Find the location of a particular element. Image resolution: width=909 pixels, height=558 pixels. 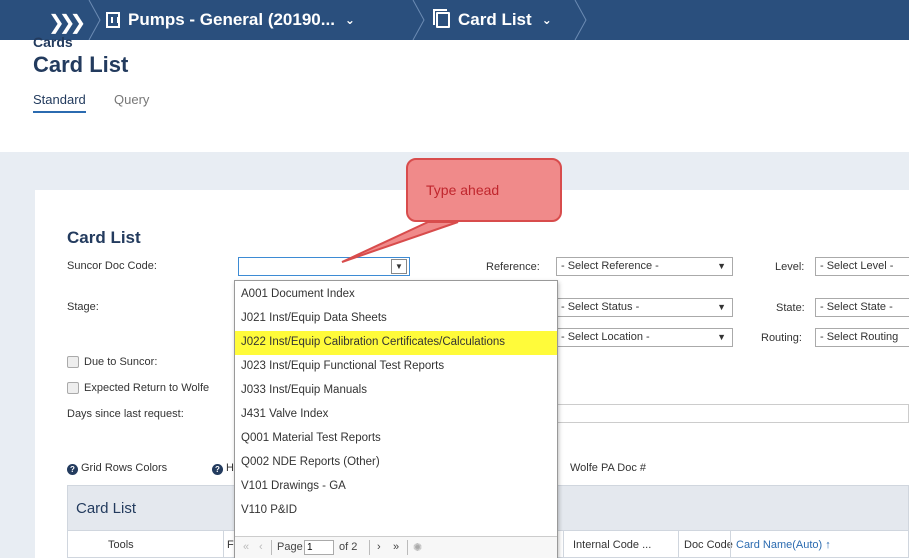

pump-icon is located at coordinates (113, 20).